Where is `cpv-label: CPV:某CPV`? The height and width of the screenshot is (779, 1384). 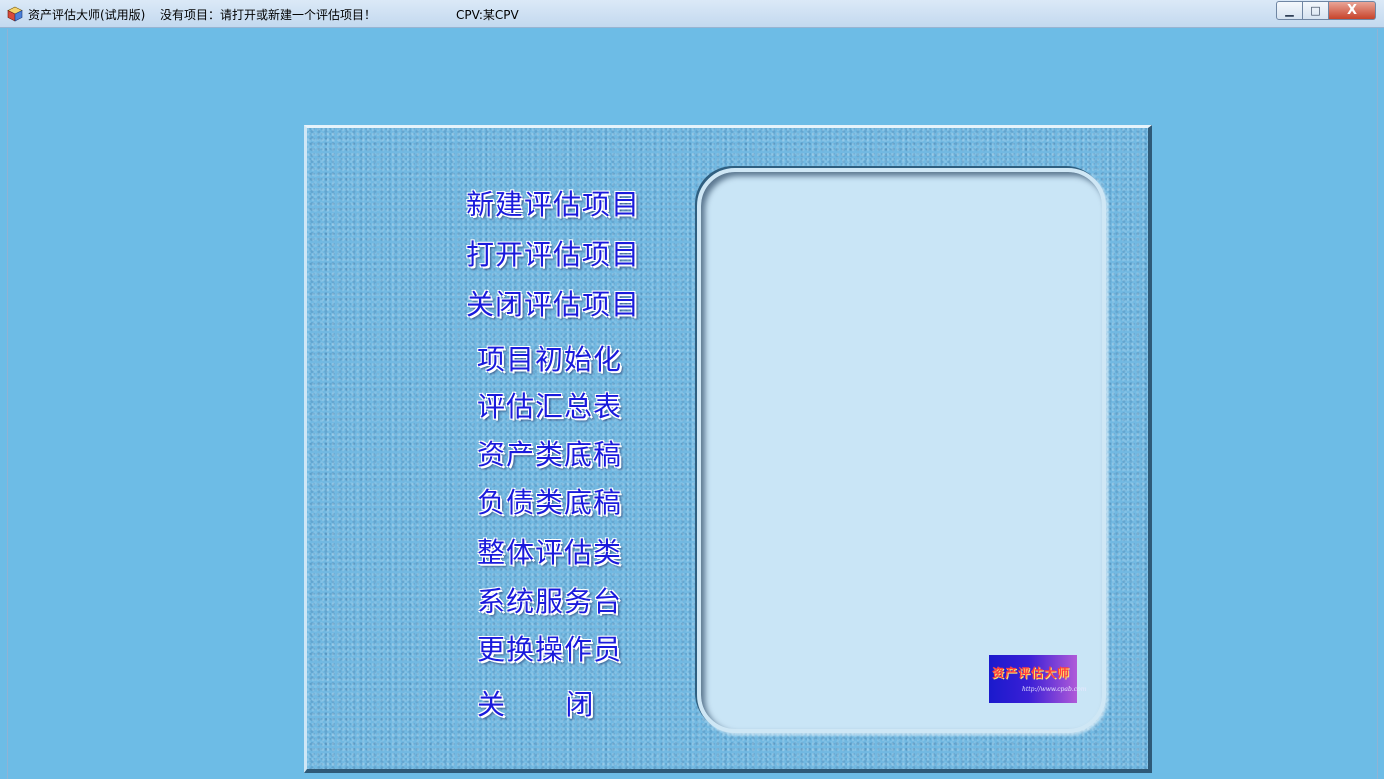
cpv-label: CPV:某CPV is located at coordinates (487, 15).